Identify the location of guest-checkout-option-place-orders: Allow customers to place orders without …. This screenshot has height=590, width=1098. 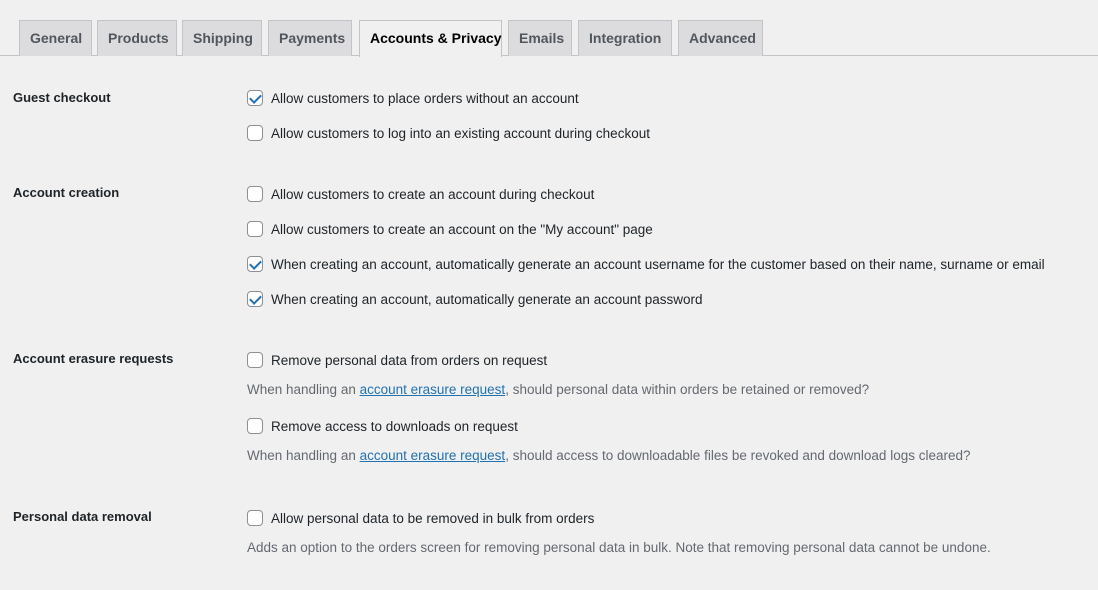
(413, 98).